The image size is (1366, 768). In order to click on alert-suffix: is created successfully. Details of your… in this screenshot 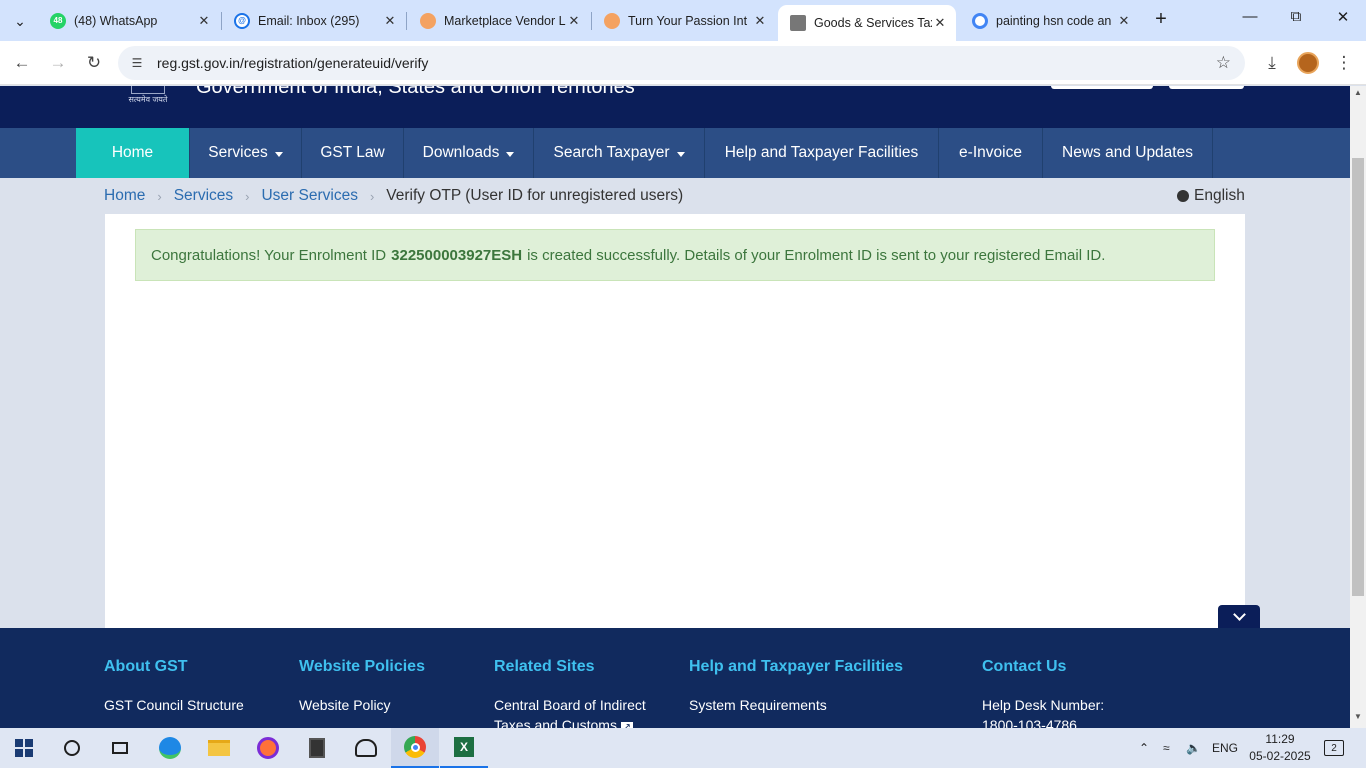, I will do `click(816, 255)`.